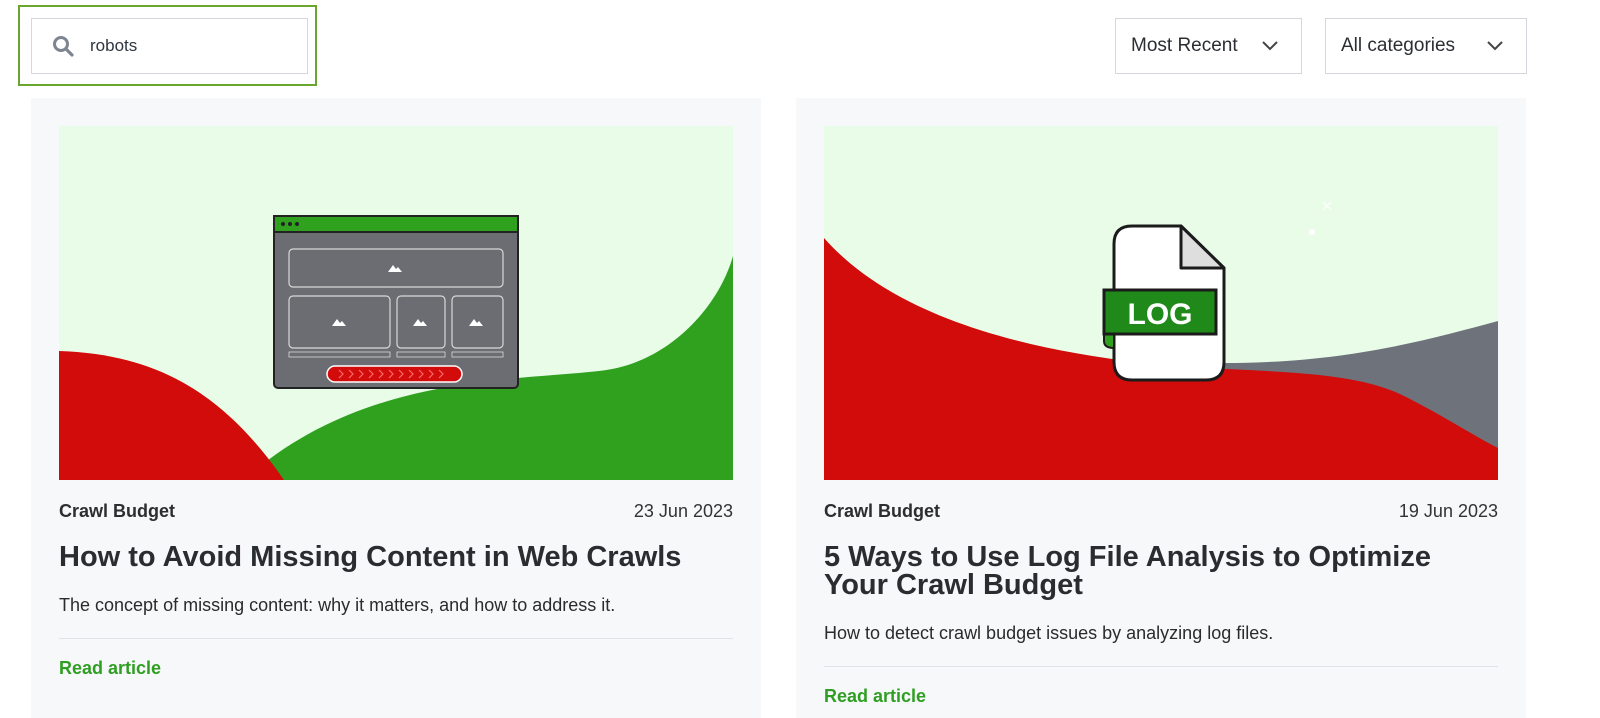 The height and width of the screenshot is (718, 1600). What do you see at coordinates (1448, 511) in the screenshot?
I see `article-date: 19 Jun 2023` at bounding box center [1448, 511].